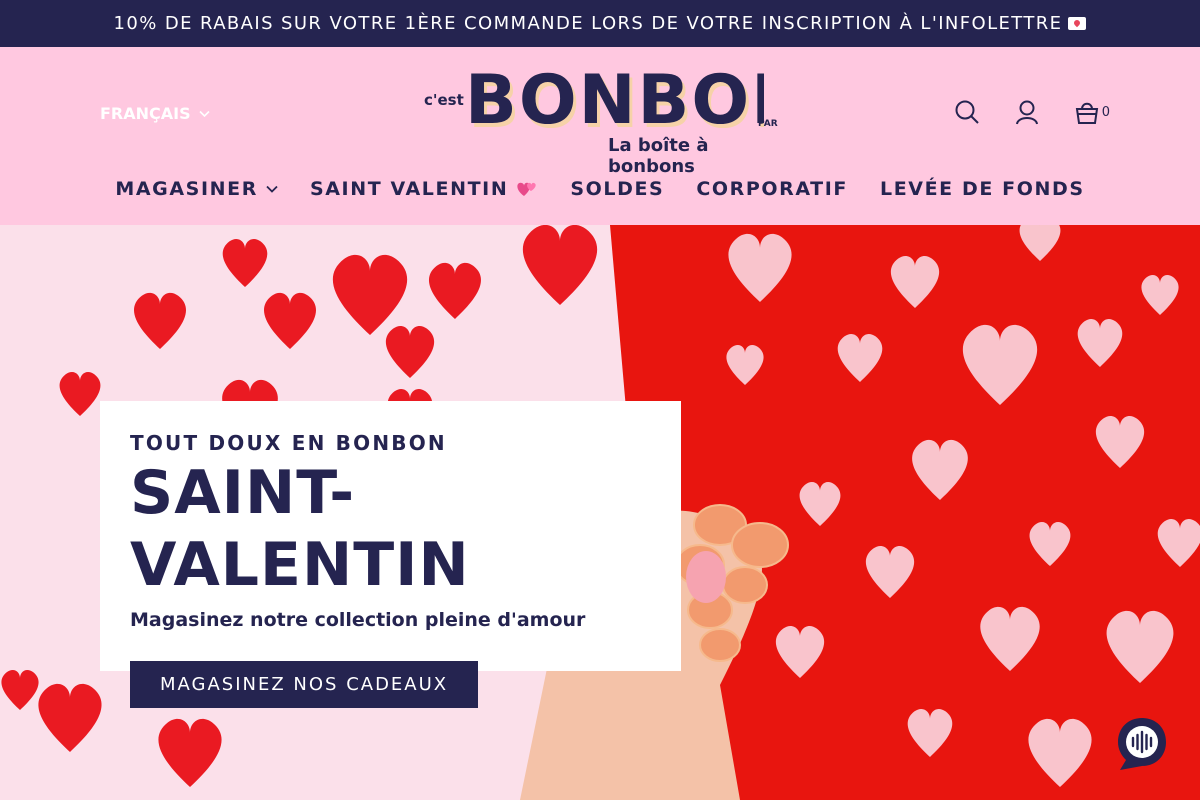  What do you see at coordinates (967, 112) in the screenshot?
I see `search-icon` at bounding box center [967, 112].